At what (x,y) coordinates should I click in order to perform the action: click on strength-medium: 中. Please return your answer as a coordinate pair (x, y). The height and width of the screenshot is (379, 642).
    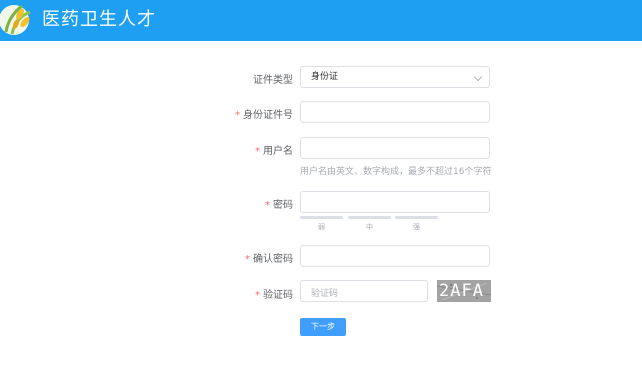
    Looking at the image, I should click on (369, 224).